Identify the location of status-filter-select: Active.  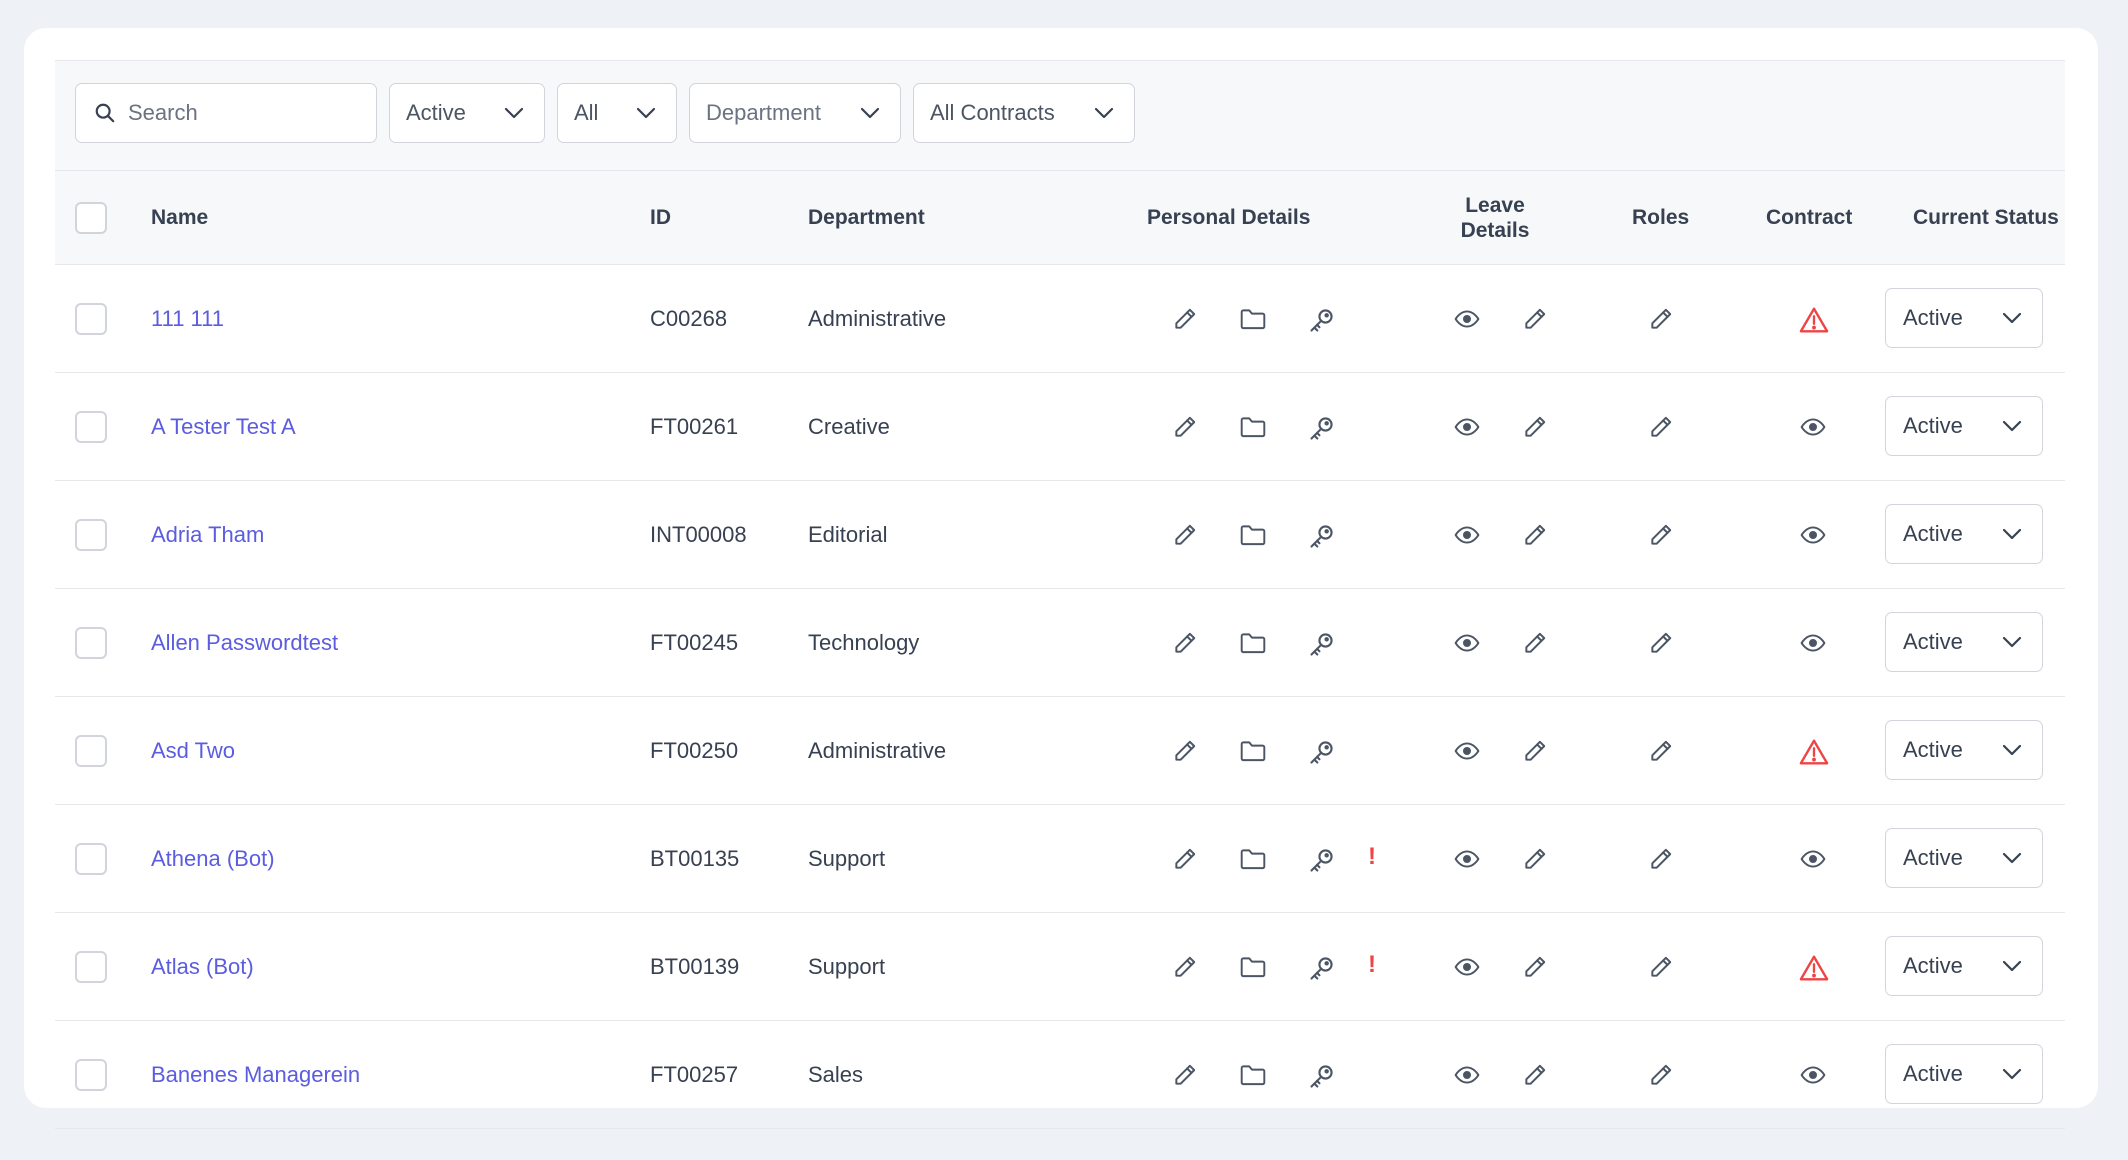
(467, 113).